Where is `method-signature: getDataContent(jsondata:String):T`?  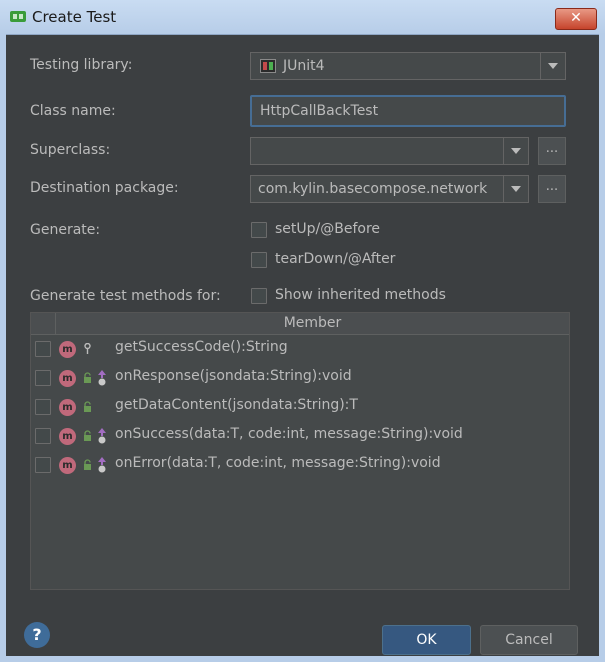 method-signature: getDataContent(jsondata:String):T is located at coordinates (236, 405).